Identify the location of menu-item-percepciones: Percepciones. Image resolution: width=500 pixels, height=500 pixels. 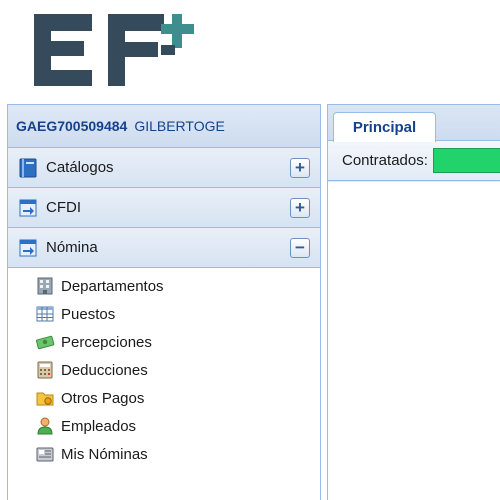
(164, 342).